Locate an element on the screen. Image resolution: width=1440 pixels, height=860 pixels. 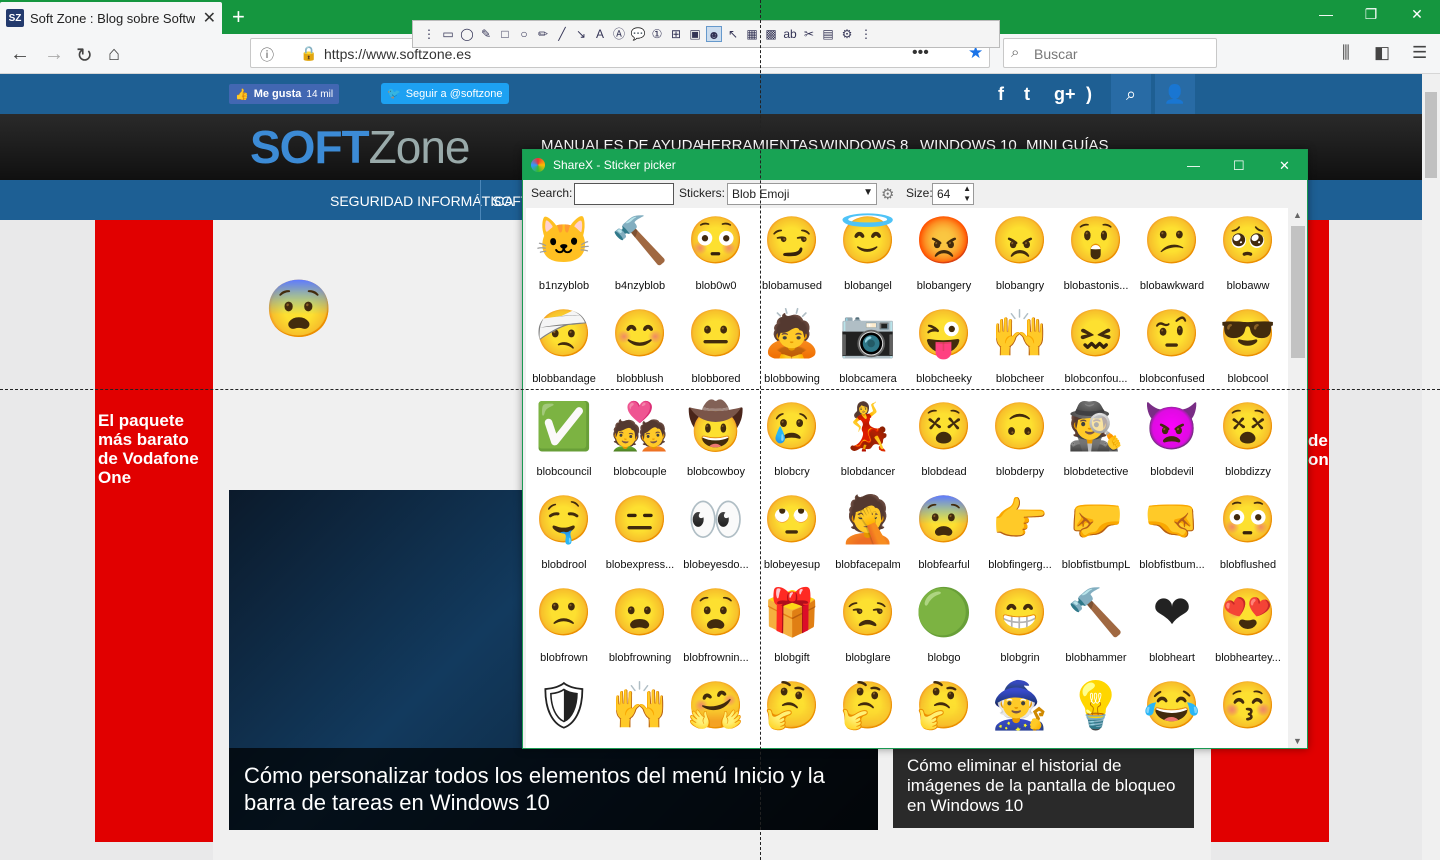
drag-handle-icon: ⋮ is located at coordinates (429, 34).